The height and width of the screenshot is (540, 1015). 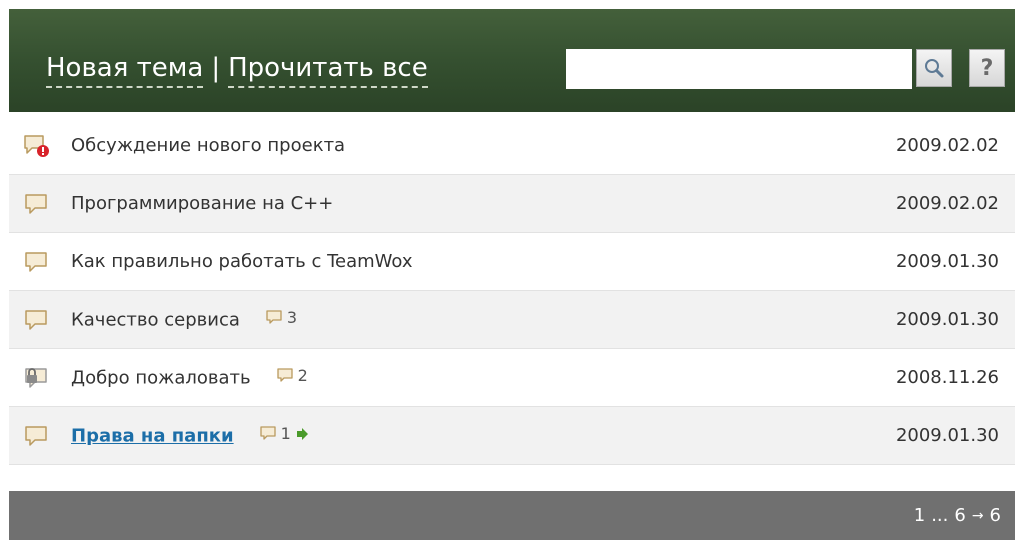 What do you see at coordinates (512, 515) in the screenshot?
I see `pagination: 1 ... 6 → 6` at bounding box center [512, 515].